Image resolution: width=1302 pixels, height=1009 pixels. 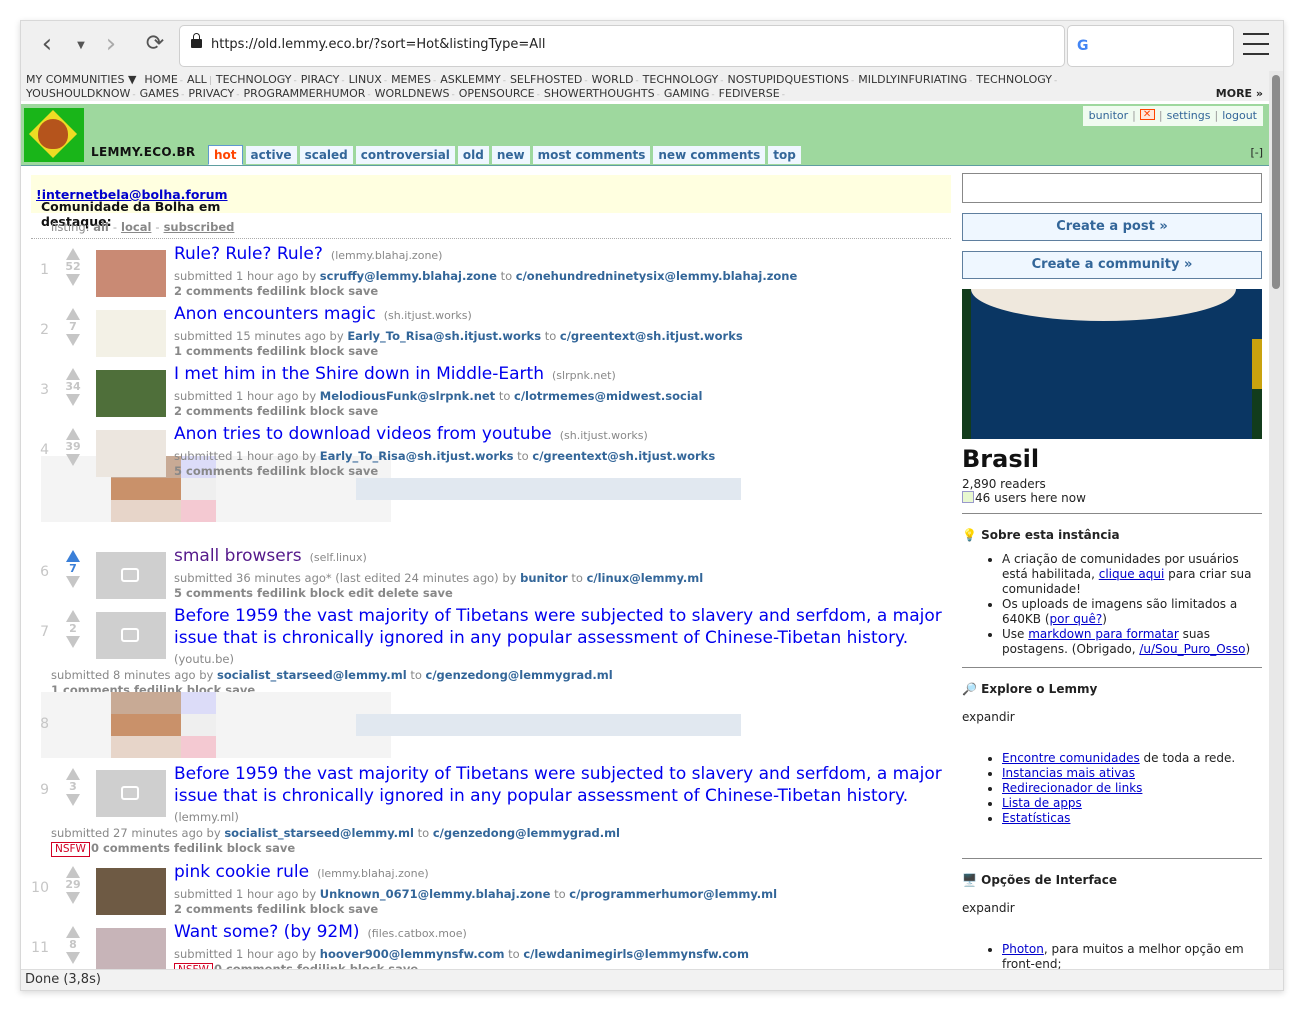 What do you see at coordinates (608, 396) in the screenshot?
I see `community-link: c/lotrmemes@midwest.social` at bounding box center [608, 396].